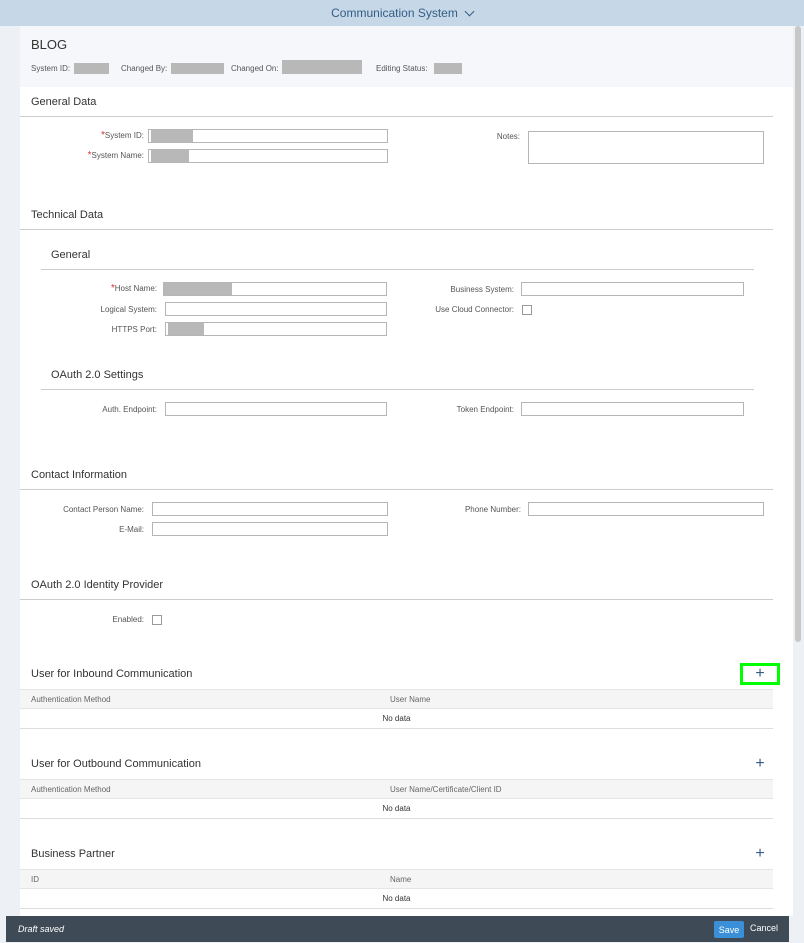  What do you see at coordinates (71, 255) in the screenshot?
I see `technical-general-title: General` at bounding box center [71, 255].